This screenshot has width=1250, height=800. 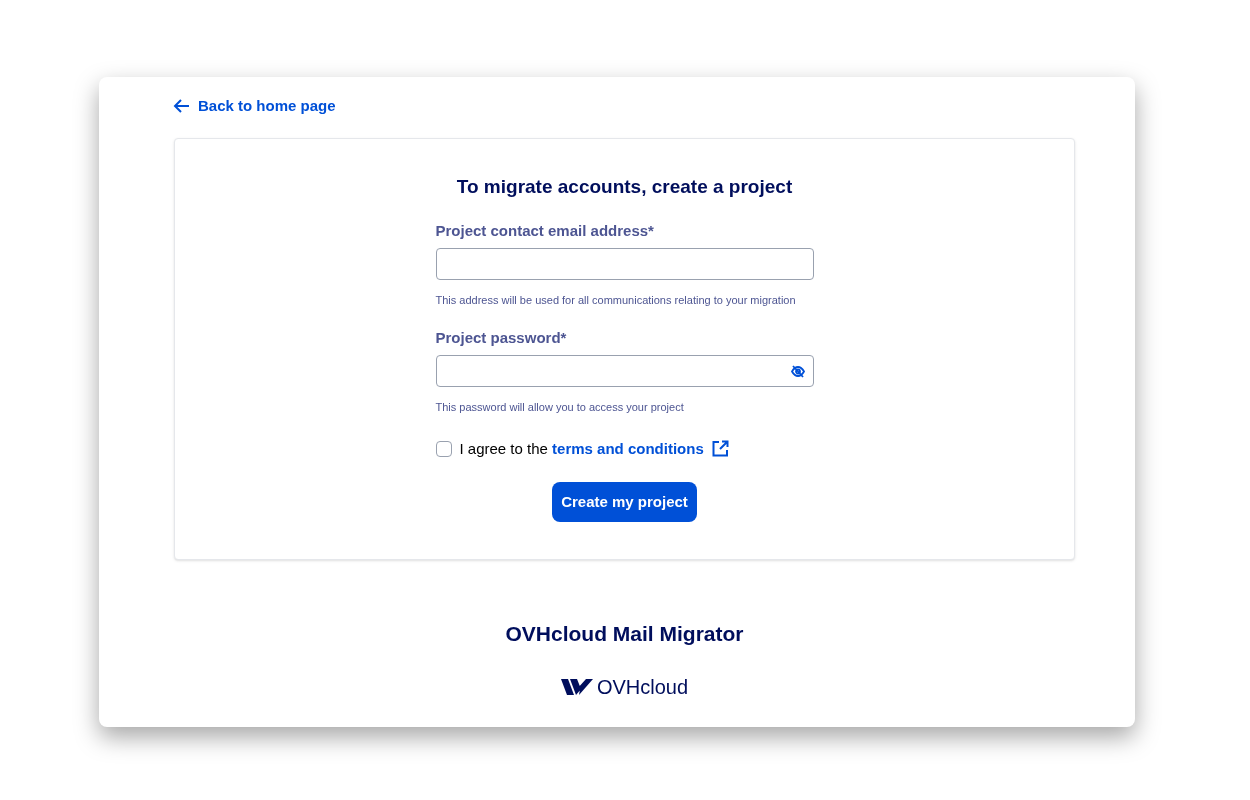 I want to click on field-label: Project contact email address*, so click(x=545, y=230).